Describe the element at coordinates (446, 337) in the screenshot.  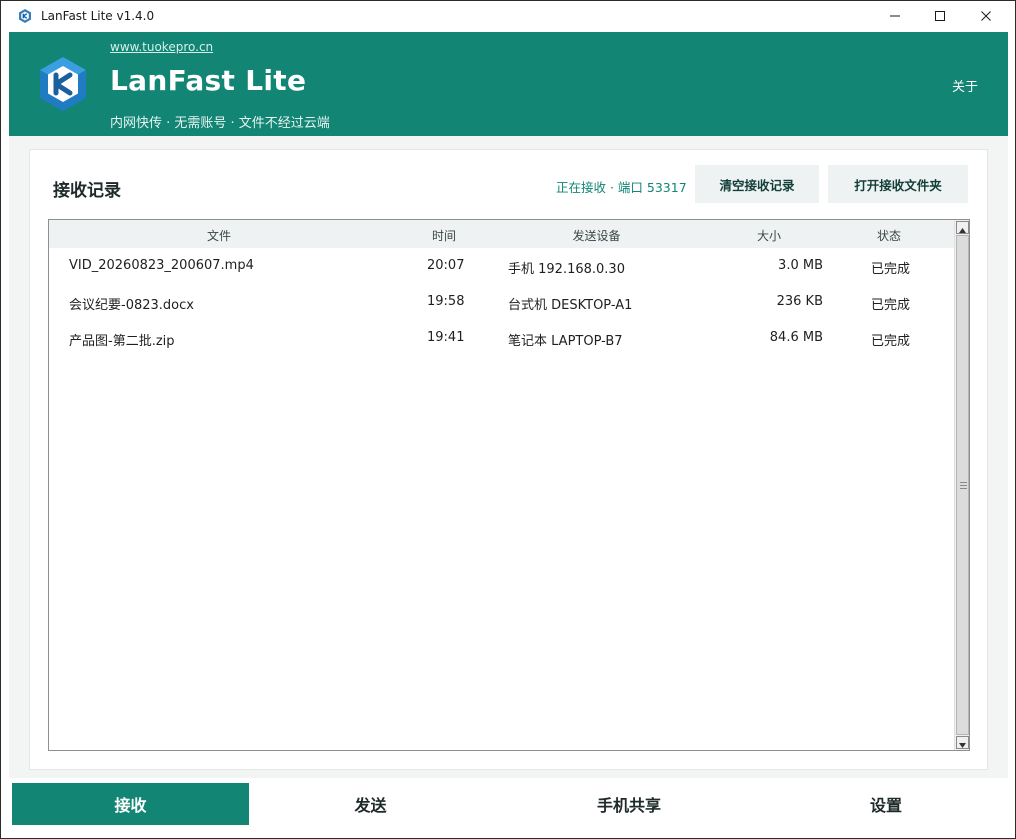
I see `cell-time: 19:41` at that location.